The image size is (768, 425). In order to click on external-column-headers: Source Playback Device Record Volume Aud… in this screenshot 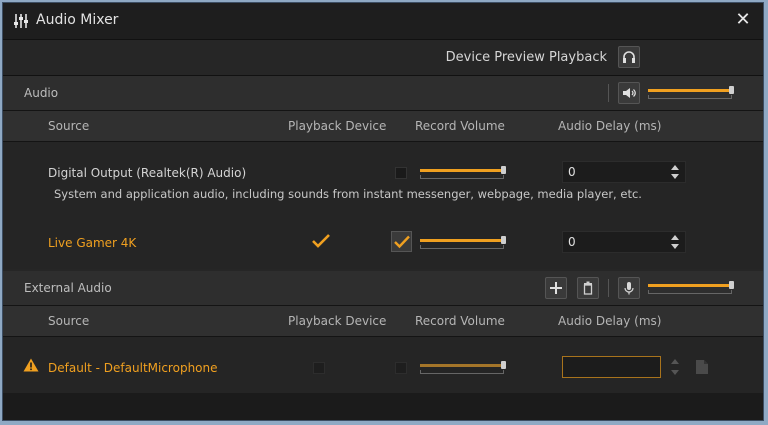, I will do `click(383, 321)`.